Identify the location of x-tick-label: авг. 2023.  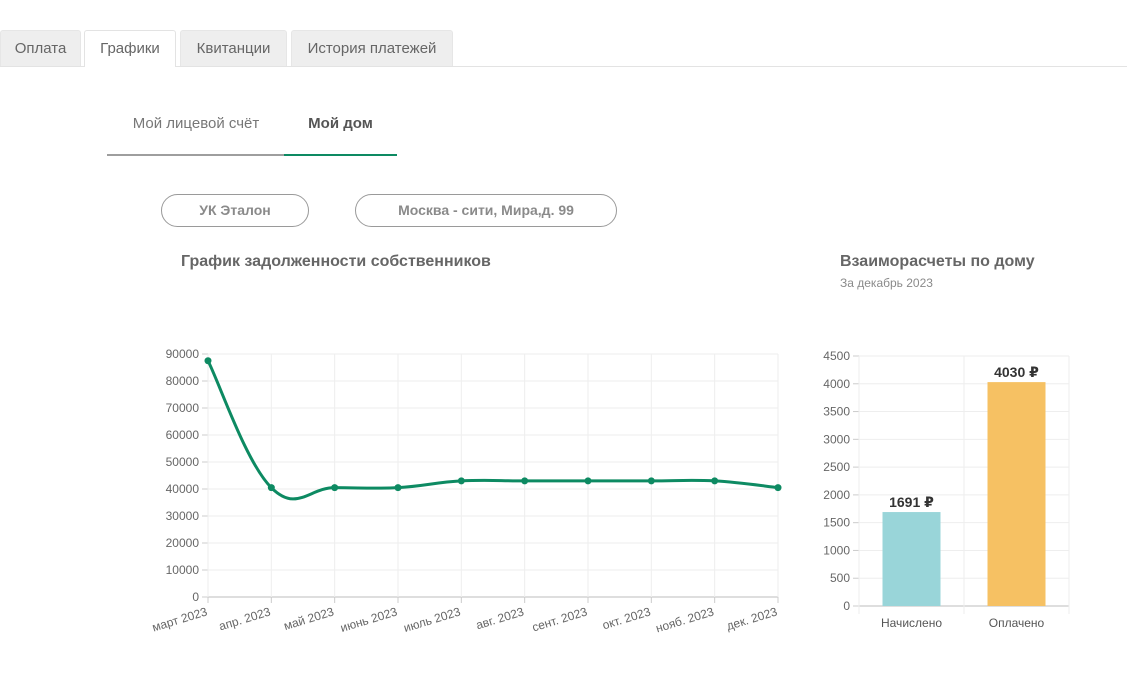
(500, 618).